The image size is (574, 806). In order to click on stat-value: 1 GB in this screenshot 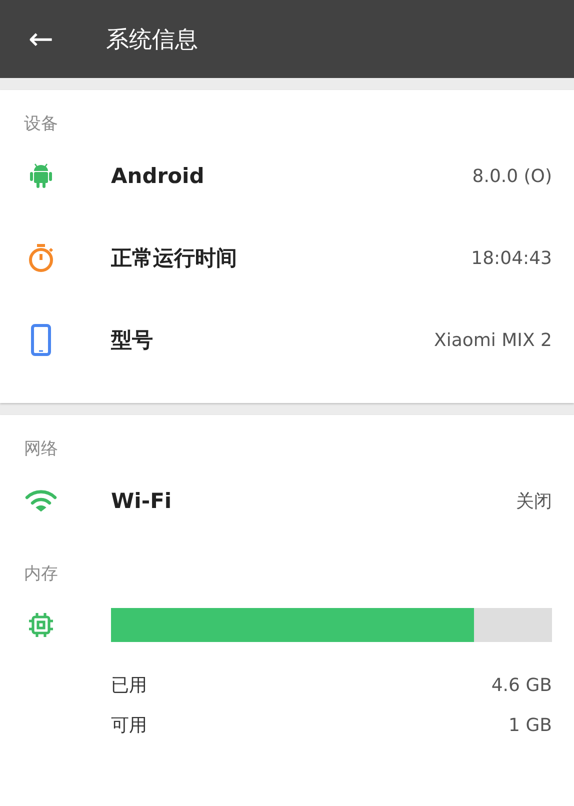, I will do `click(530, 725)`.